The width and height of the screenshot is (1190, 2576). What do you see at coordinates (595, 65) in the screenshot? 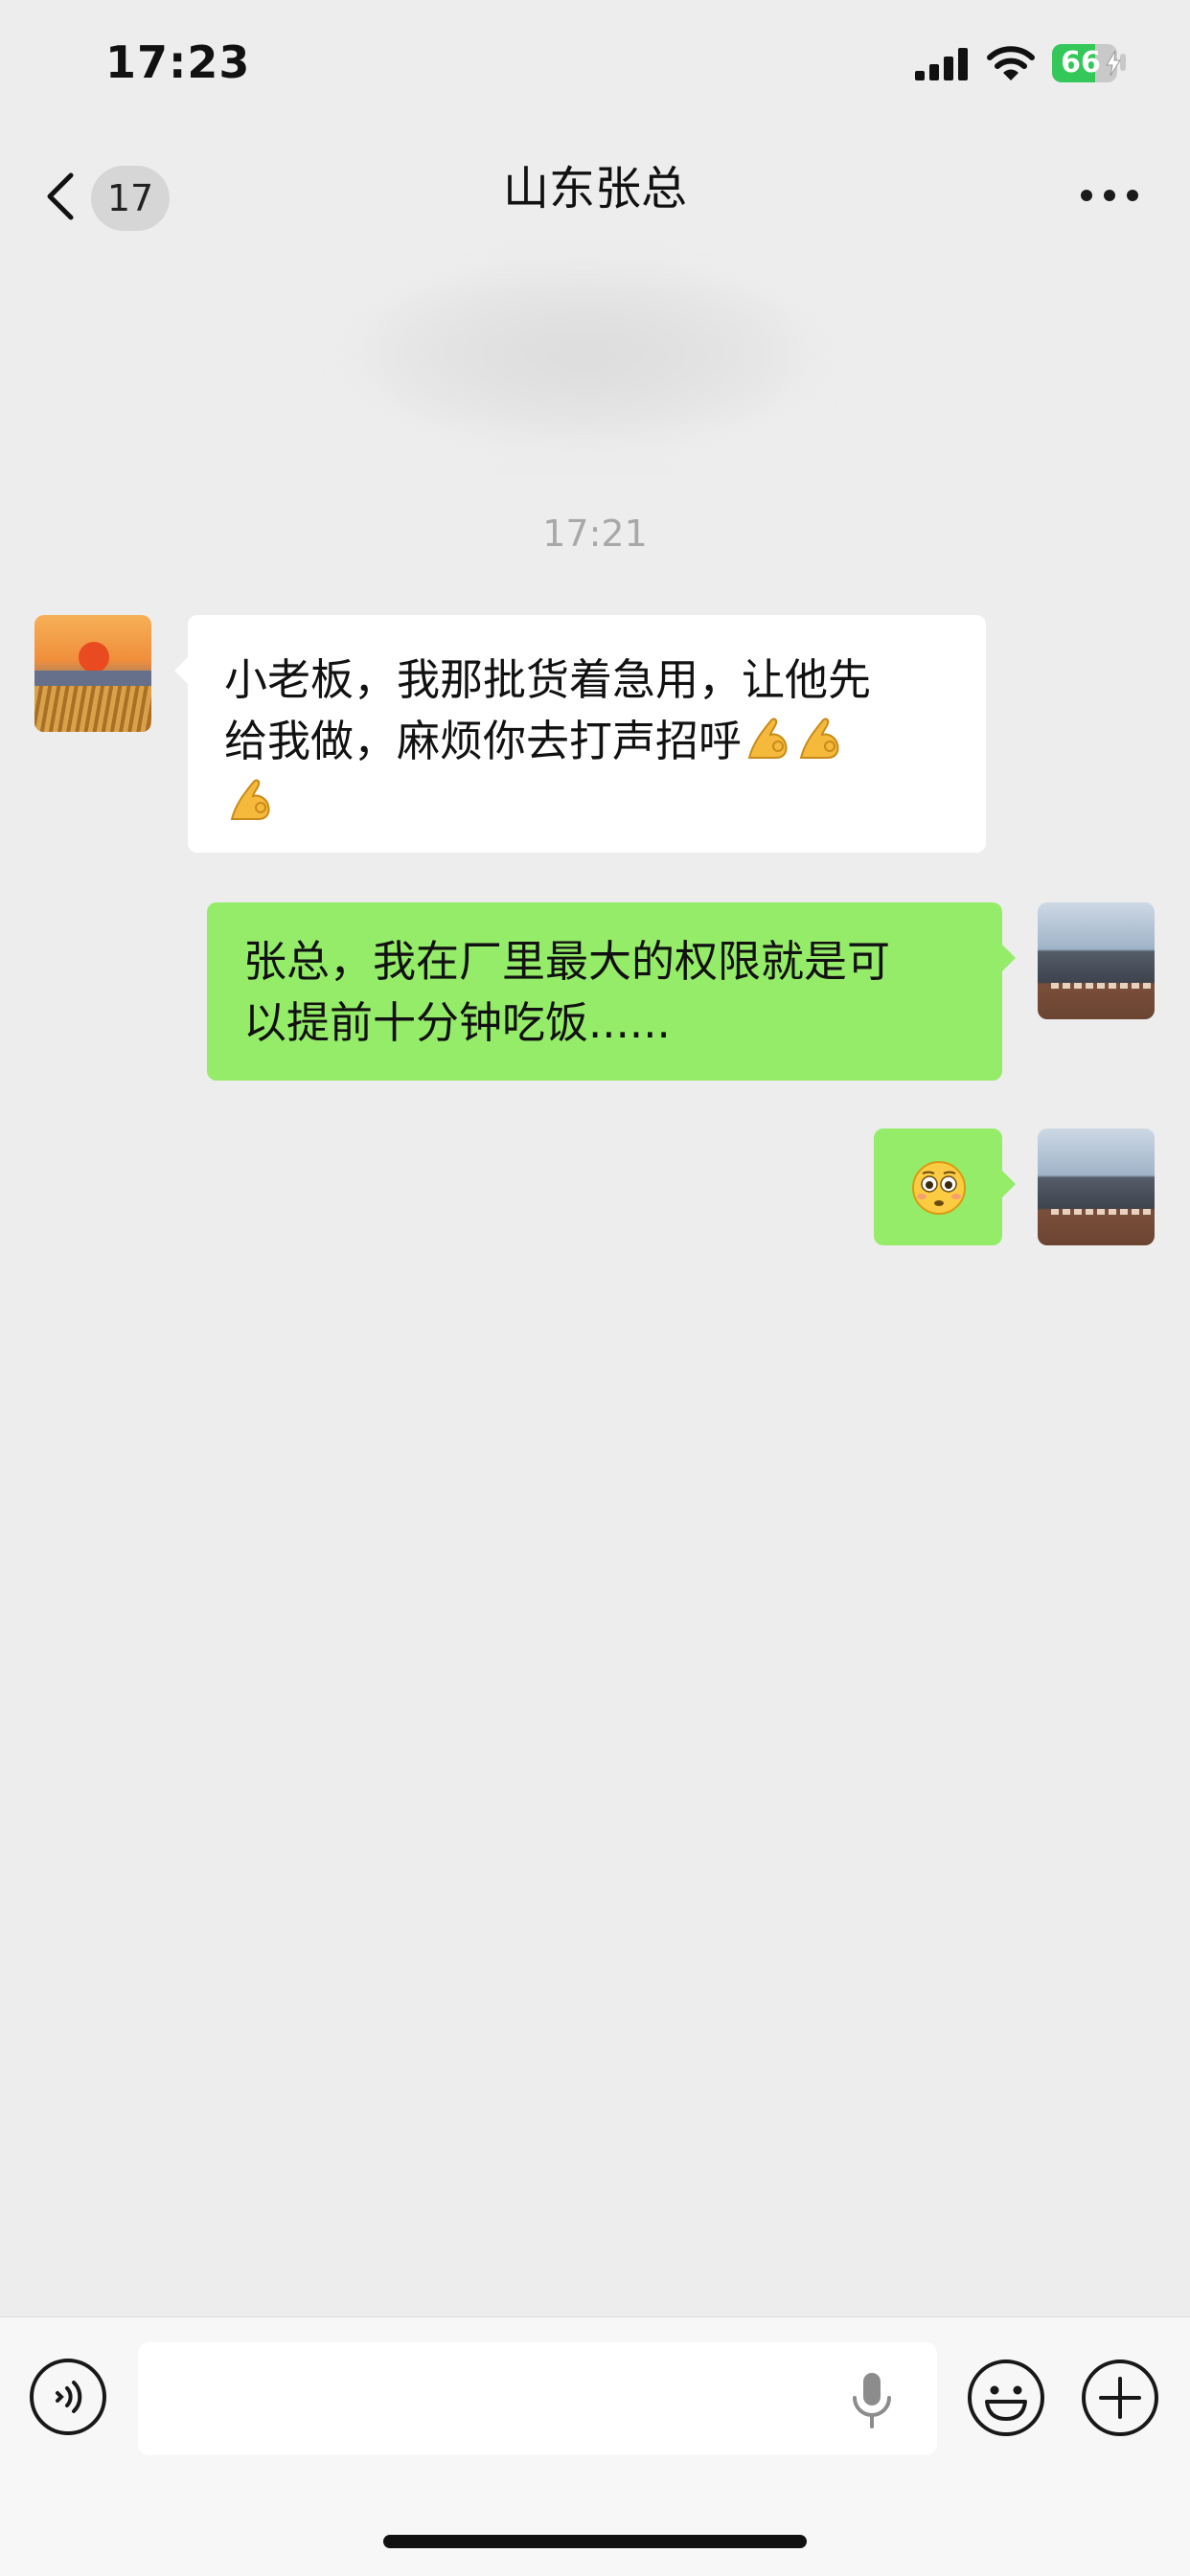
I see `status-bar: 17:23 66` at bounding box center [595, 65].